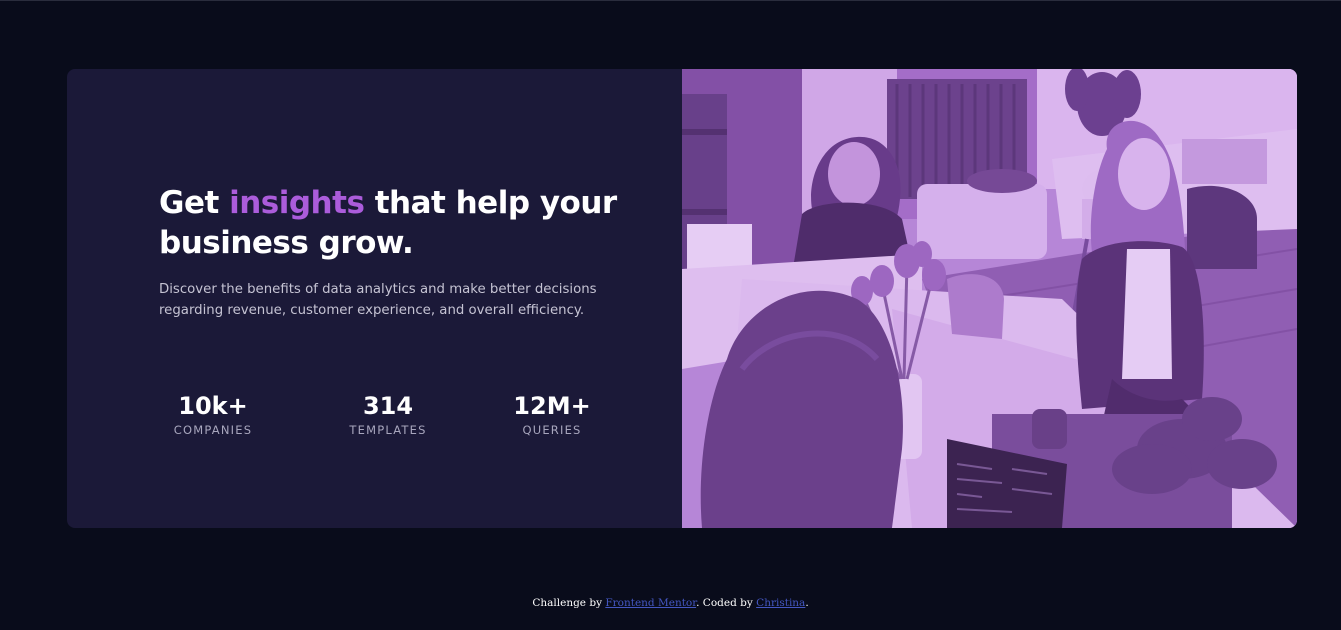  I want to click on stat-value: 12M+, so click(552, 406).